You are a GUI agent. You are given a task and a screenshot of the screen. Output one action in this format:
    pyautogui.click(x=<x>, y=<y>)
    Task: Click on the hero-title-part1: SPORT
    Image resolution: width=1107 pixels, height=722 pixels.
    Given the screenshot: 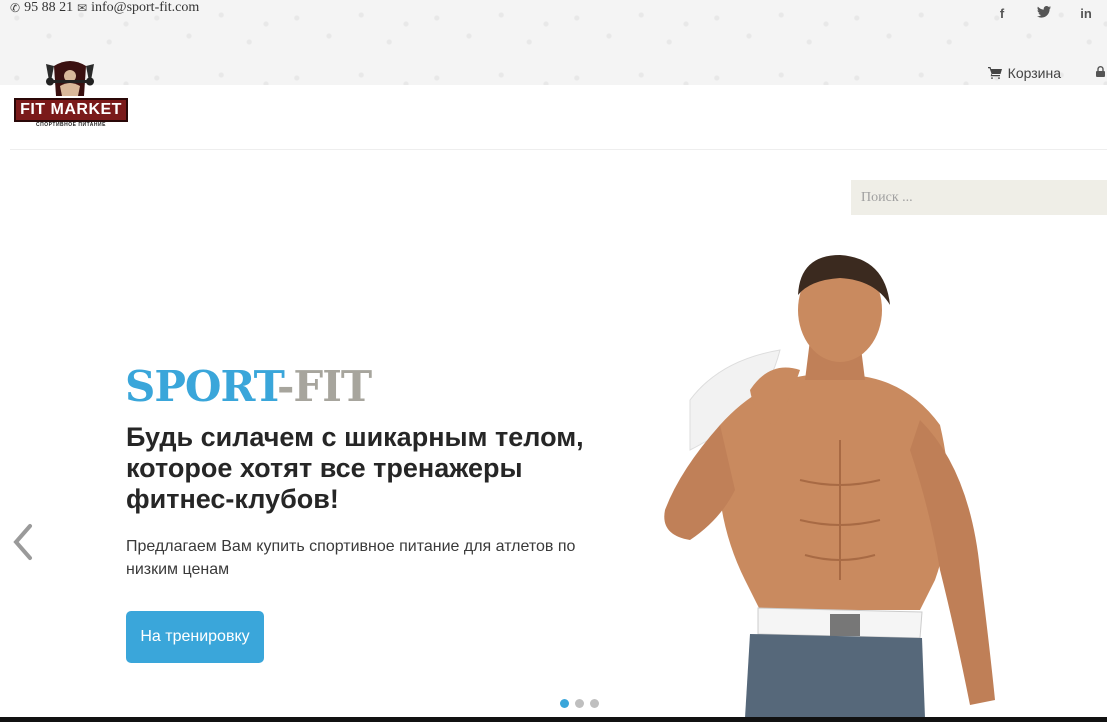 What is the action you would take?
    pyautogui.click(x=201, y=386)
    